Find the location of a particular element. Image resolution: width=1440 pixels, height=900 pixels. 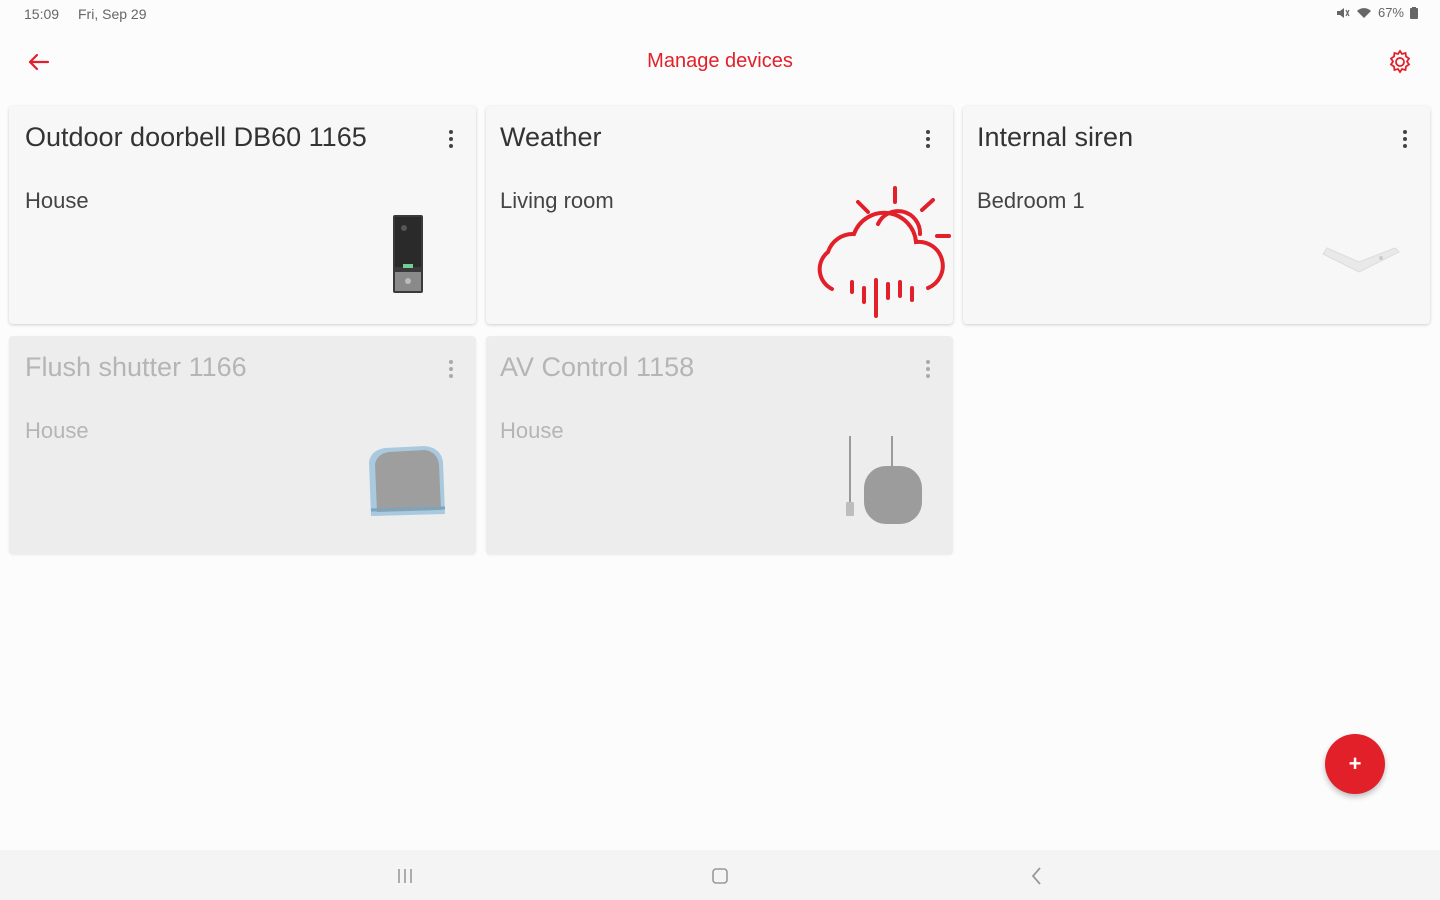

home-icon is located at coordinates (720, 876).